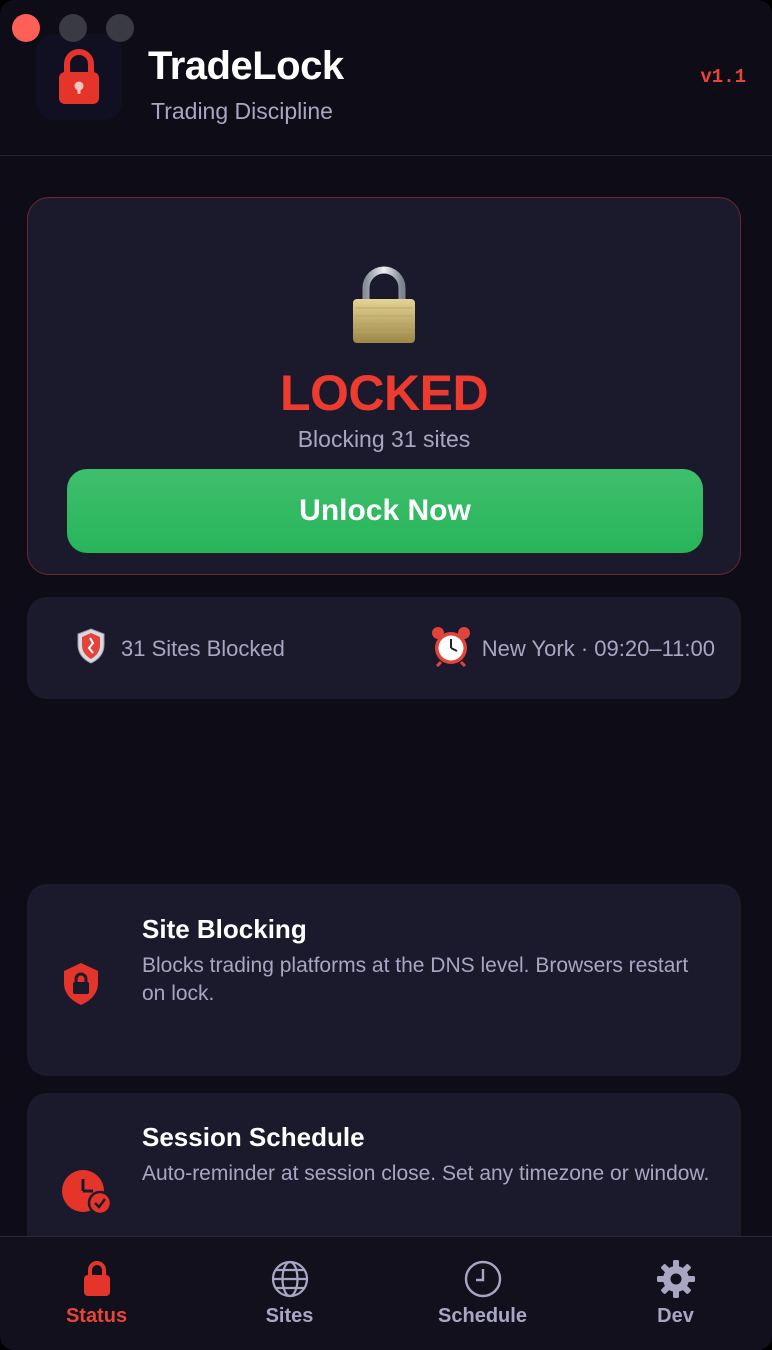 This screenshot has width=772, height=1350. I want to click on maximize-window-button, so click(120, 28).